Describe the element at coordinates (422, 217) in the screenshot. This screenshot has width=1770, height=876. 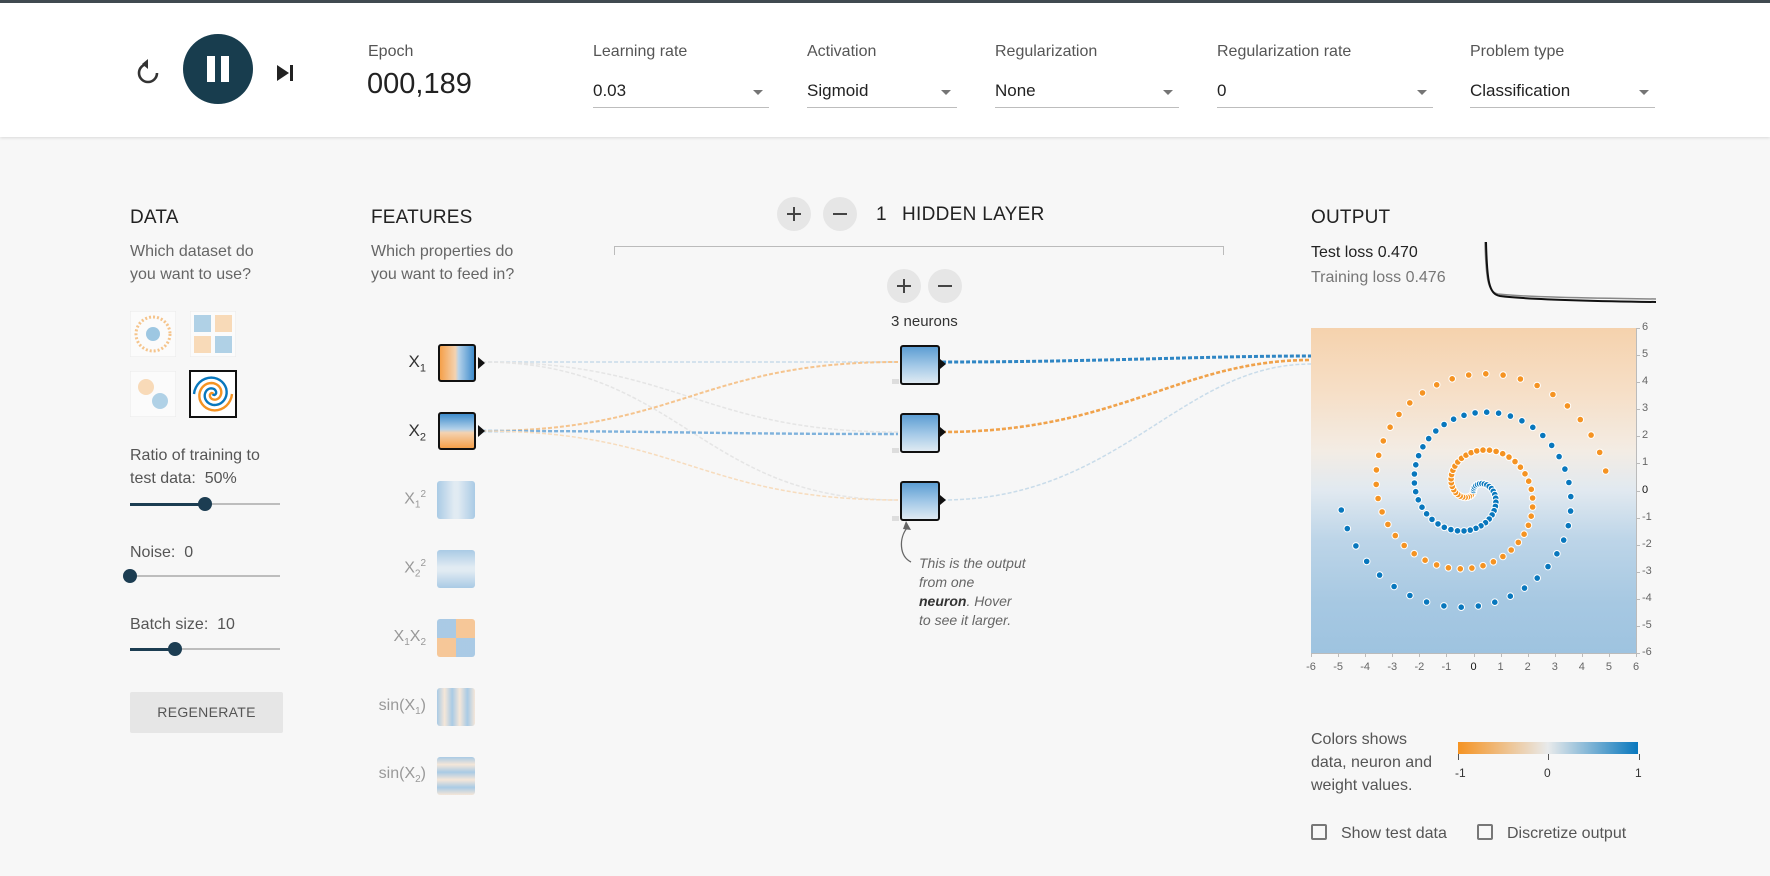
I see `features-title: FEATURES` at that location.